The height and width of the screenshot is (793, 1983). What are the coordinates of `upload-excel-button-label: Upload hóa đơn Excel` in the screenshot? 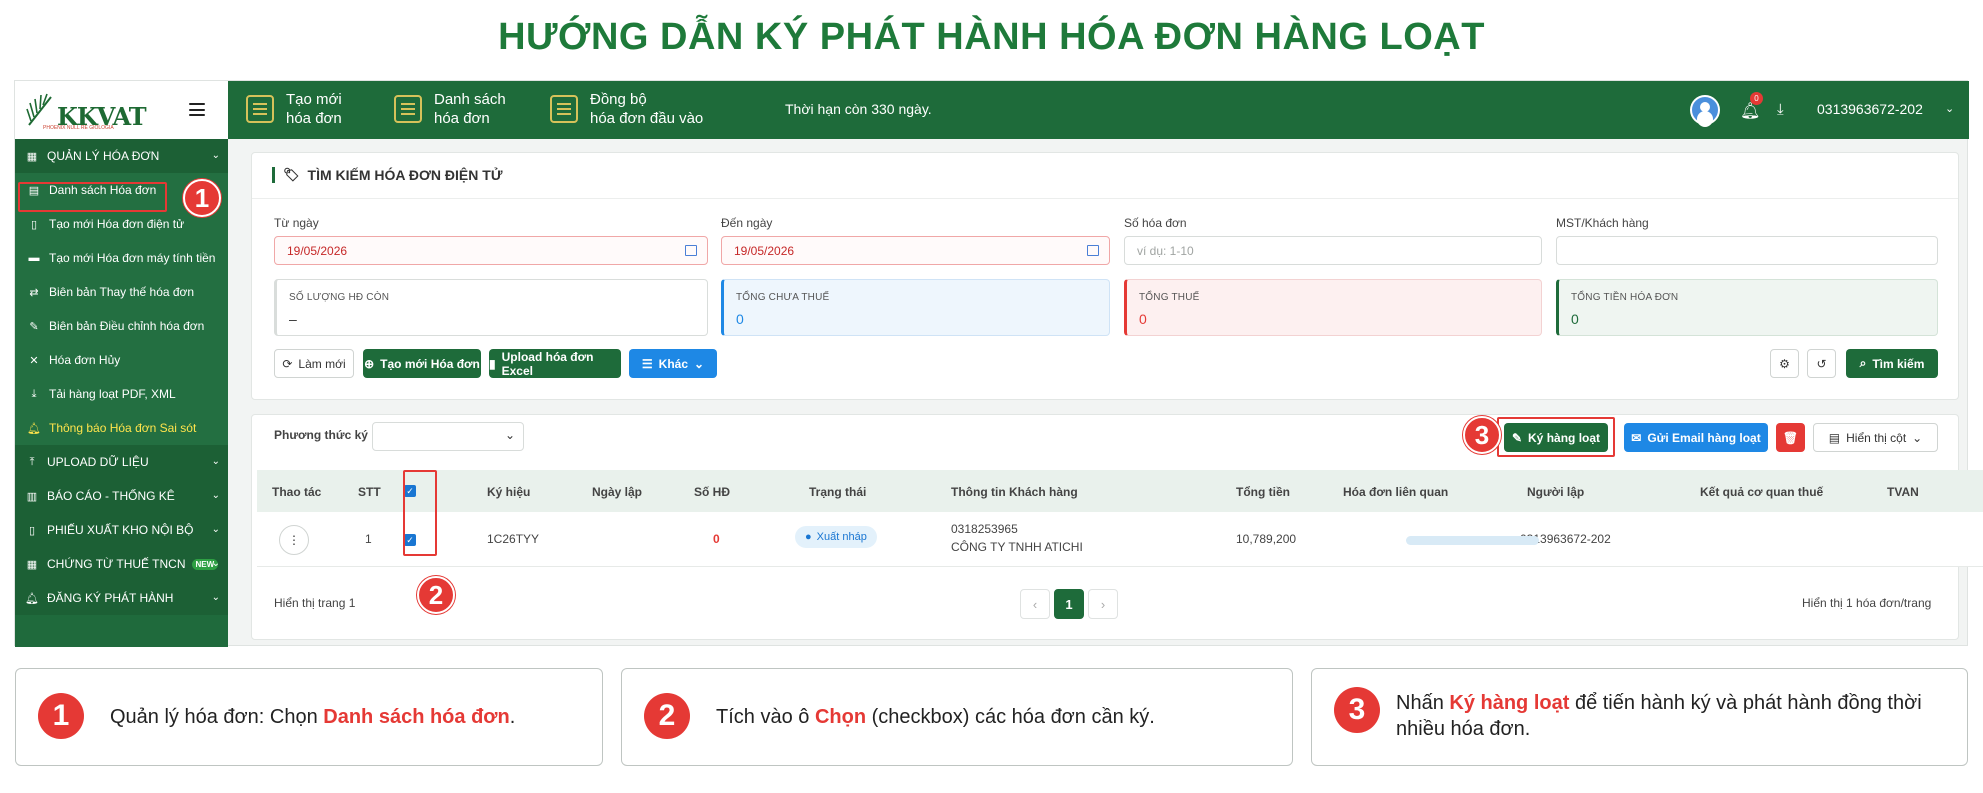 It's located at (547, 363).